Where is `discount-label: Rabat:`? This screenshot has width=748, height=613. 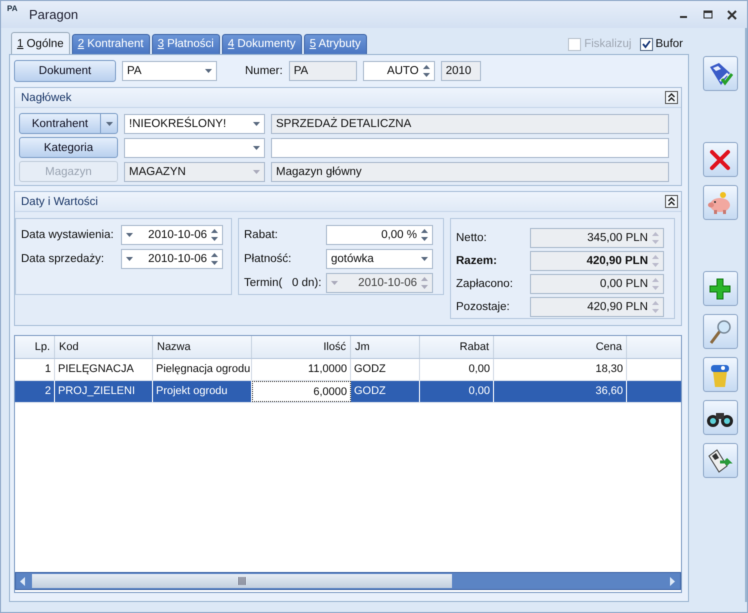 discount-label: Rabat: is located at coordinates (261, 234).